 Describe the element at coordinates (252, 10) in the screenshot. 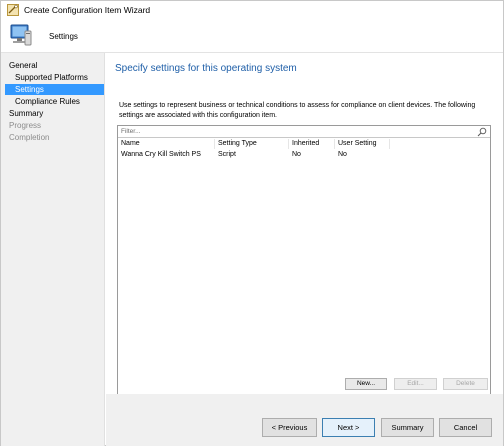

I see `title-bar: Create Configuration Item Wizard` at that location.